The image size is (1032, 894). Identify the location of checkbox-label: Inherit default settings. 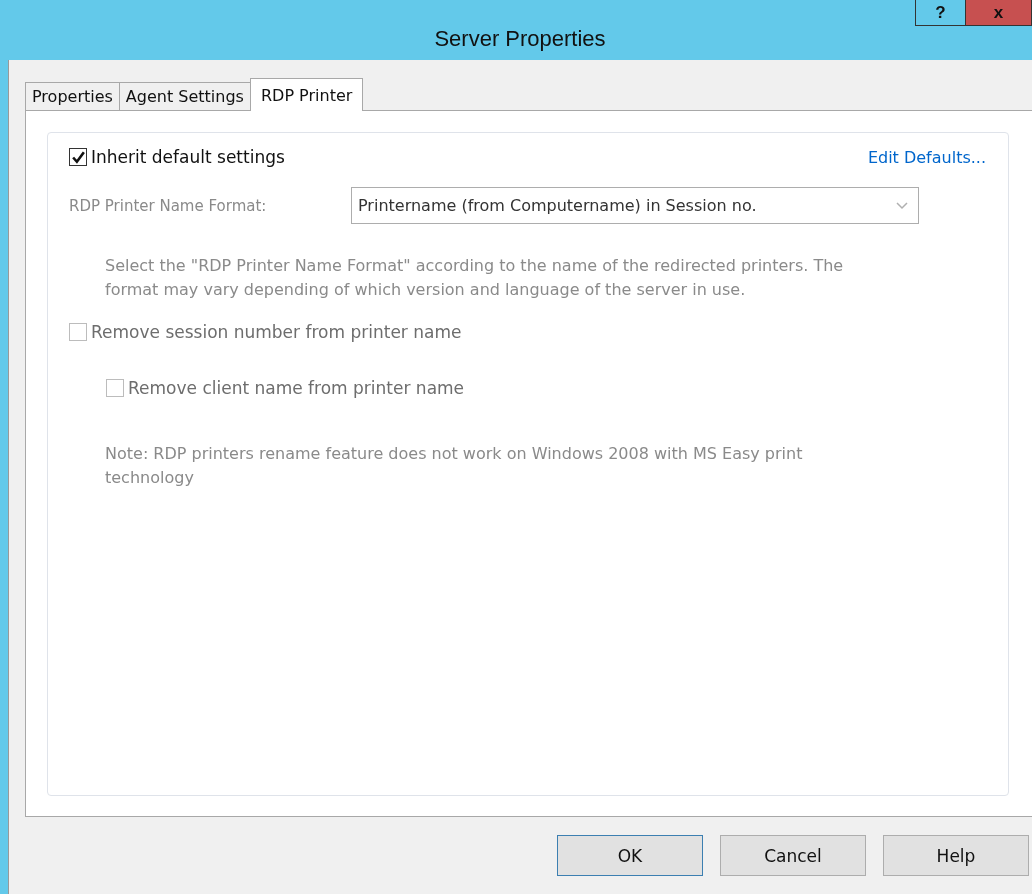
(188, 157).